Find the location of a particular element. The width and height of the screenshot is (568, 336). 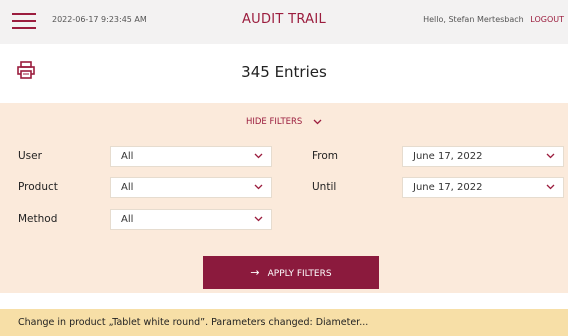

user-greeting: Hello, Stefan Mertesbach is located at coordinates (473, 19).